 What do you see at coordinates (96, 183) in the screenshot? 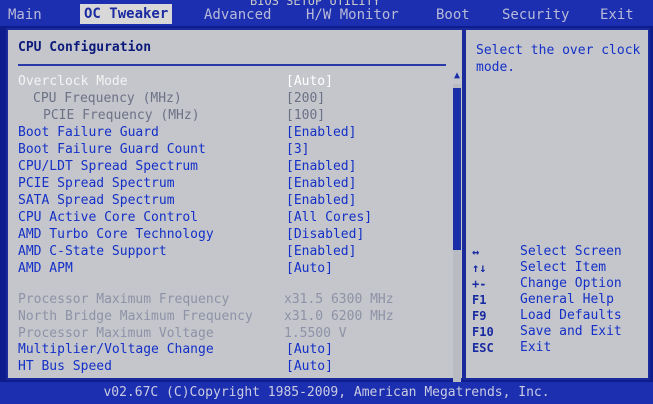
I see `setting-label: PCIE Spread Spectrum` at bounding box center [96, 183].